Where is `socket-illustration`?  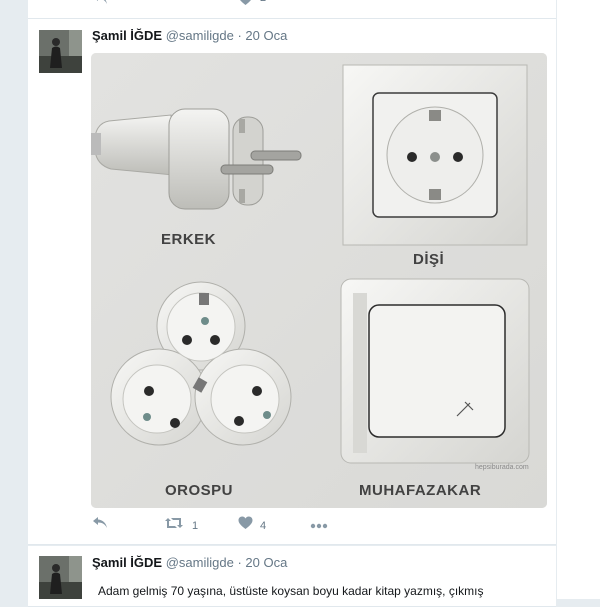 socket-illustration is located at coordinates (435, 155).